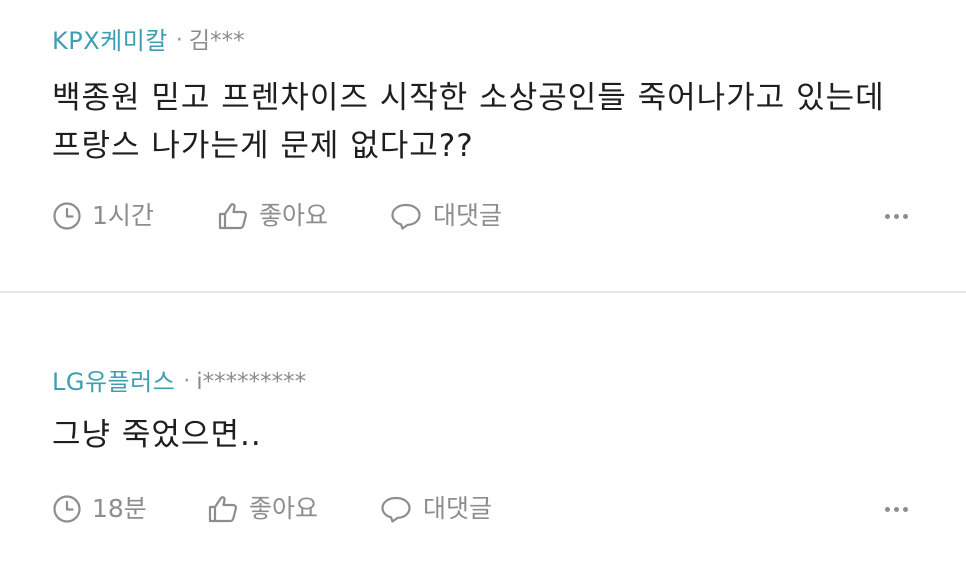 This screenshot has width=966, height=575. Describe the element at coordinates (157, 435) in the screenshot. I see `comment-body: 그냥 죽었으면..` at that location.